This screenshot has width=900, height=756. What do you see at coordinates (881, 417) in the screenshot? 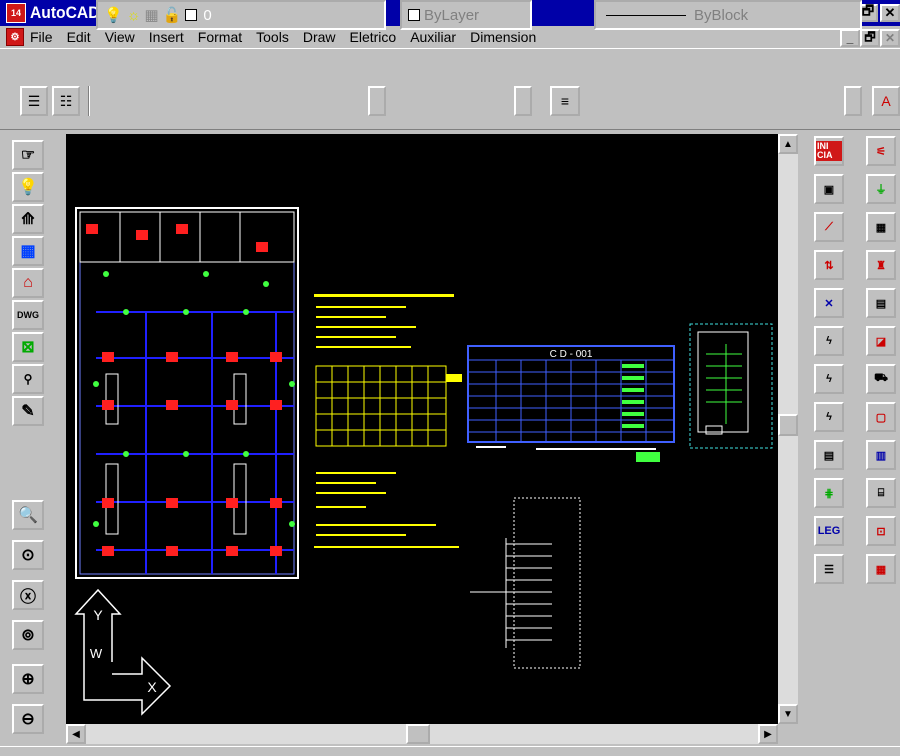
I see `frame-icon: ▢` at bounding box center [881, 417].